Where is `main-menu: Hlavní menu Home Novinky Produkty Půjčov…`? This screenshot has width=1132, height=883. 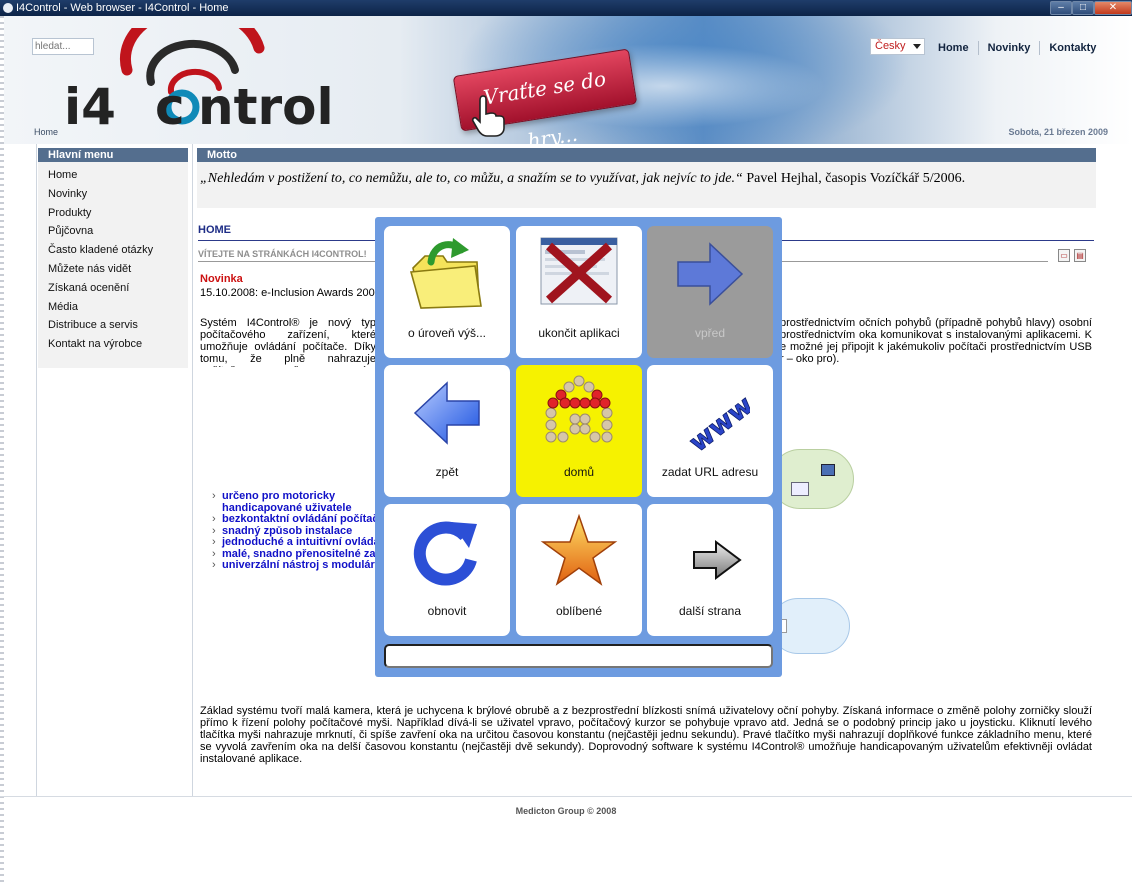 main-menu: Hlavní menu Home Novinky Produkty Půjčov… is located at coordinates (113, 258).